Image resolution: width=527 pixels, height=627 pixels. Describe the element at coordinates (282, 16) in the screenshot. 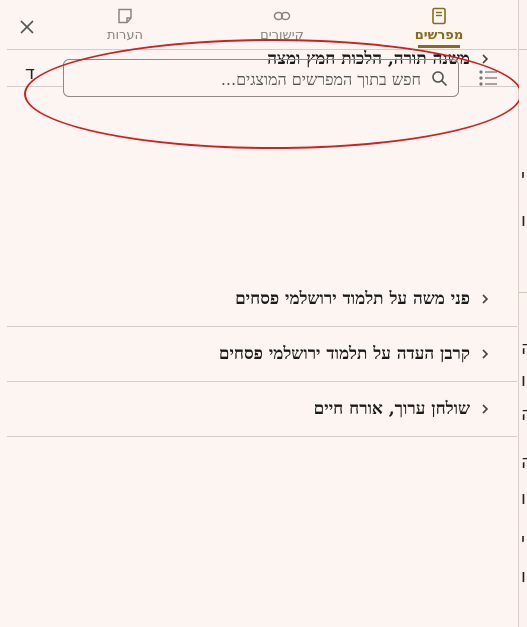

I see `link-icon` at that location.